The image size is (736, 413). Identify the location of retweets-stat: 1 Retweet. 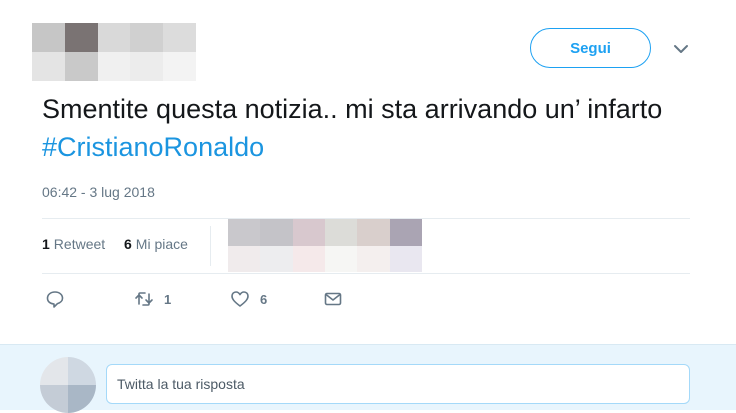
(73, 244).